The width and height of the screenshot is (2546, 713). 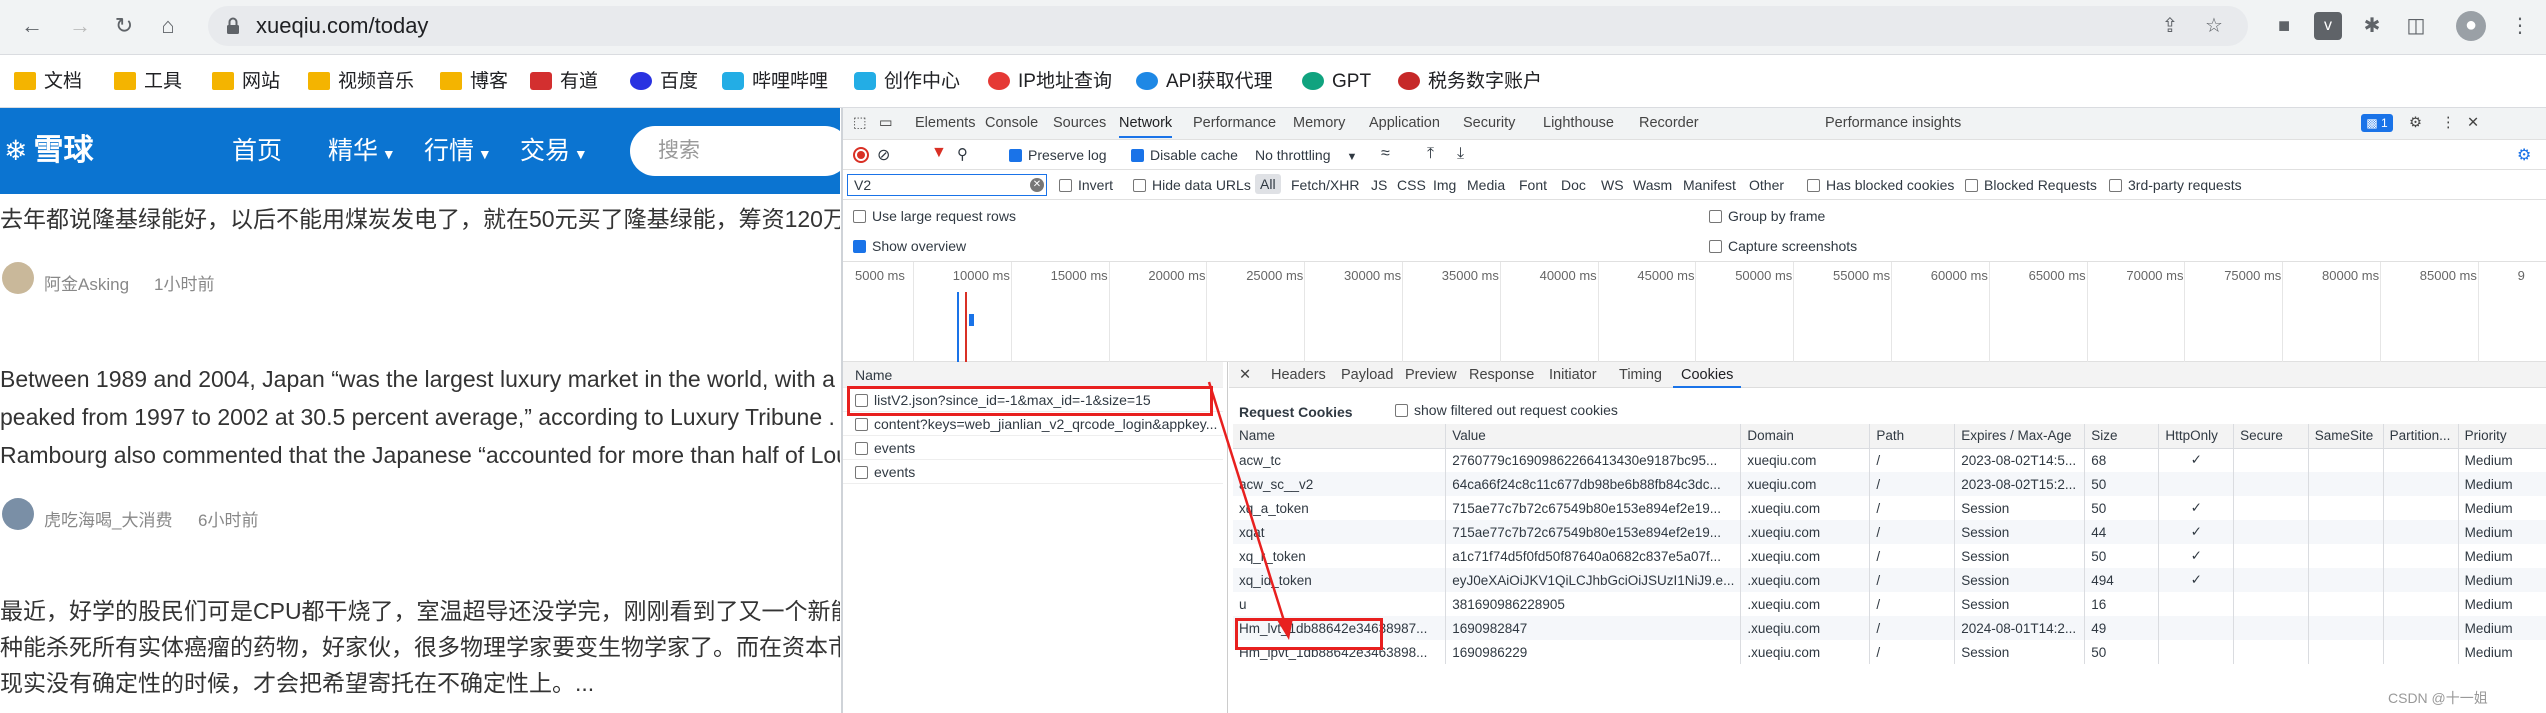 What do you see at coordinates (947, 185) in the screenshot?
I see `filter-input: V2 ✕` at bounding box center [947, 185].